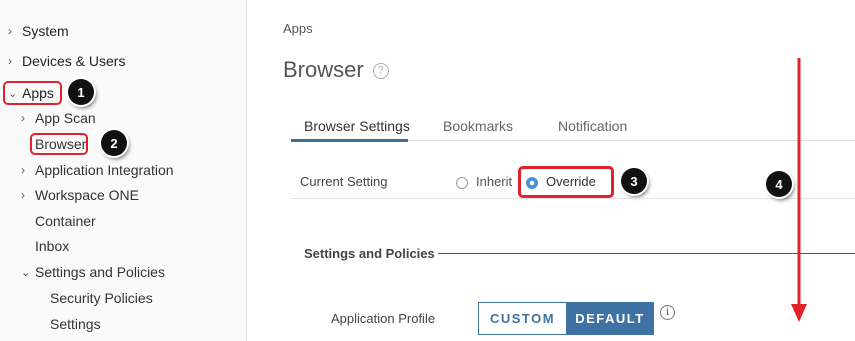 Image resolution: width=855 pixels, height=341 pixels. Describe the element at coordinates (65, 118) in the screenshot. I see `sidebar-item-label: App Scan` at that location.